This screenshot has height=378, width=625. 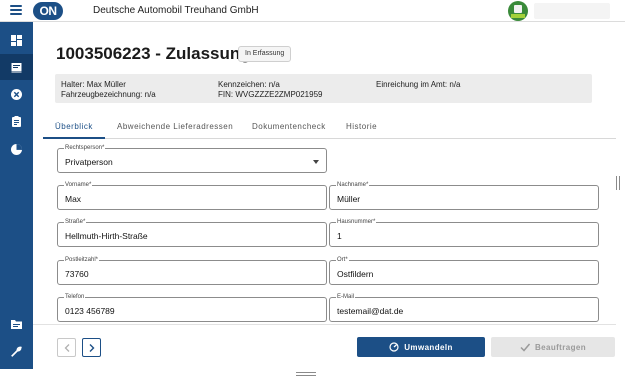 I want to click on sidebar-item-tasks, so click(x=16, y=121).